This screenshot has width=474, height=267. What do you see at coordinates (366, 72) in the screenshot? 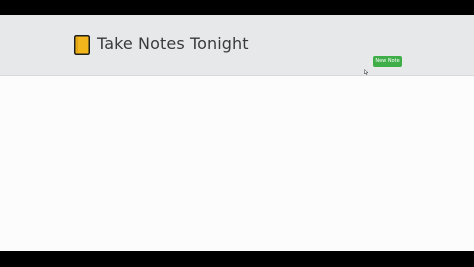
I see `mouse-cursor-icon` at bounding box center [366, 72].